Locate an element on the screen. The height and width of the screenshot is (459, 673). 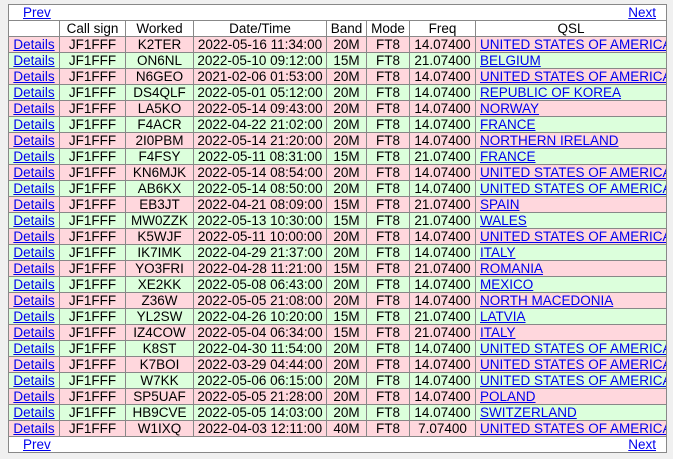
qsl-link: NORTHERN IRELAND is located at coordinates (549, 141).